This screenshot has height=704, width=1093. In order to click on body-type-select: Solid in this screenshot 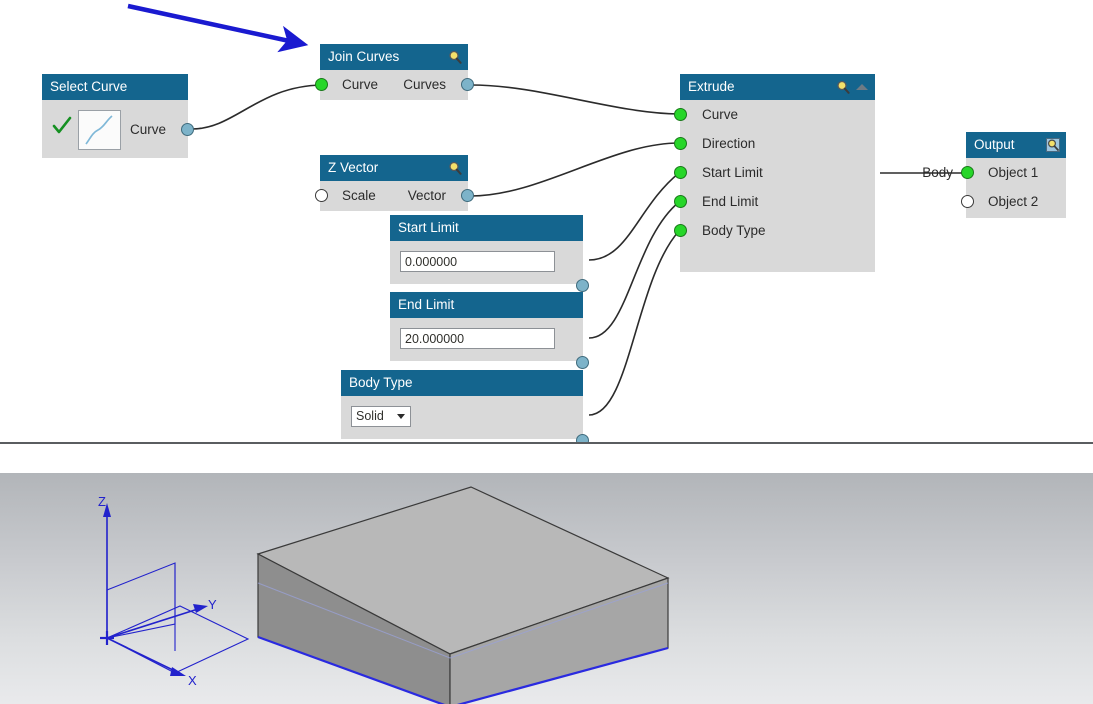, I will do `click(381, 416)`.